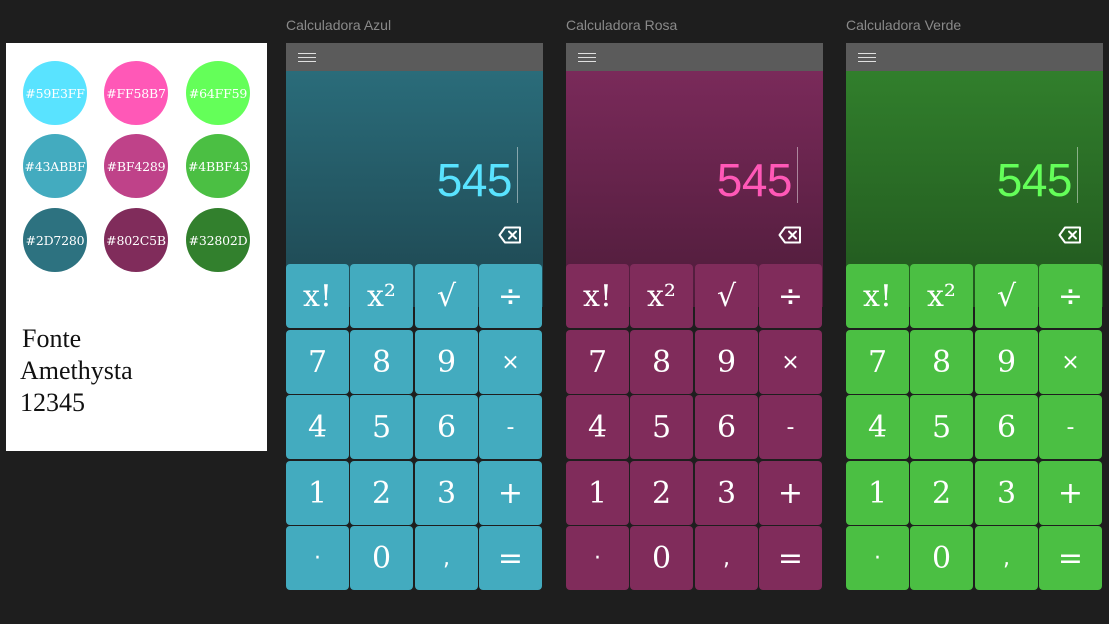 The width and height of the screenshot is (1109, 624). What do you see at coordinates (218, 240) in the screenshot?
I see `color-swatch: #32802D` at bounding box center [218, 240].